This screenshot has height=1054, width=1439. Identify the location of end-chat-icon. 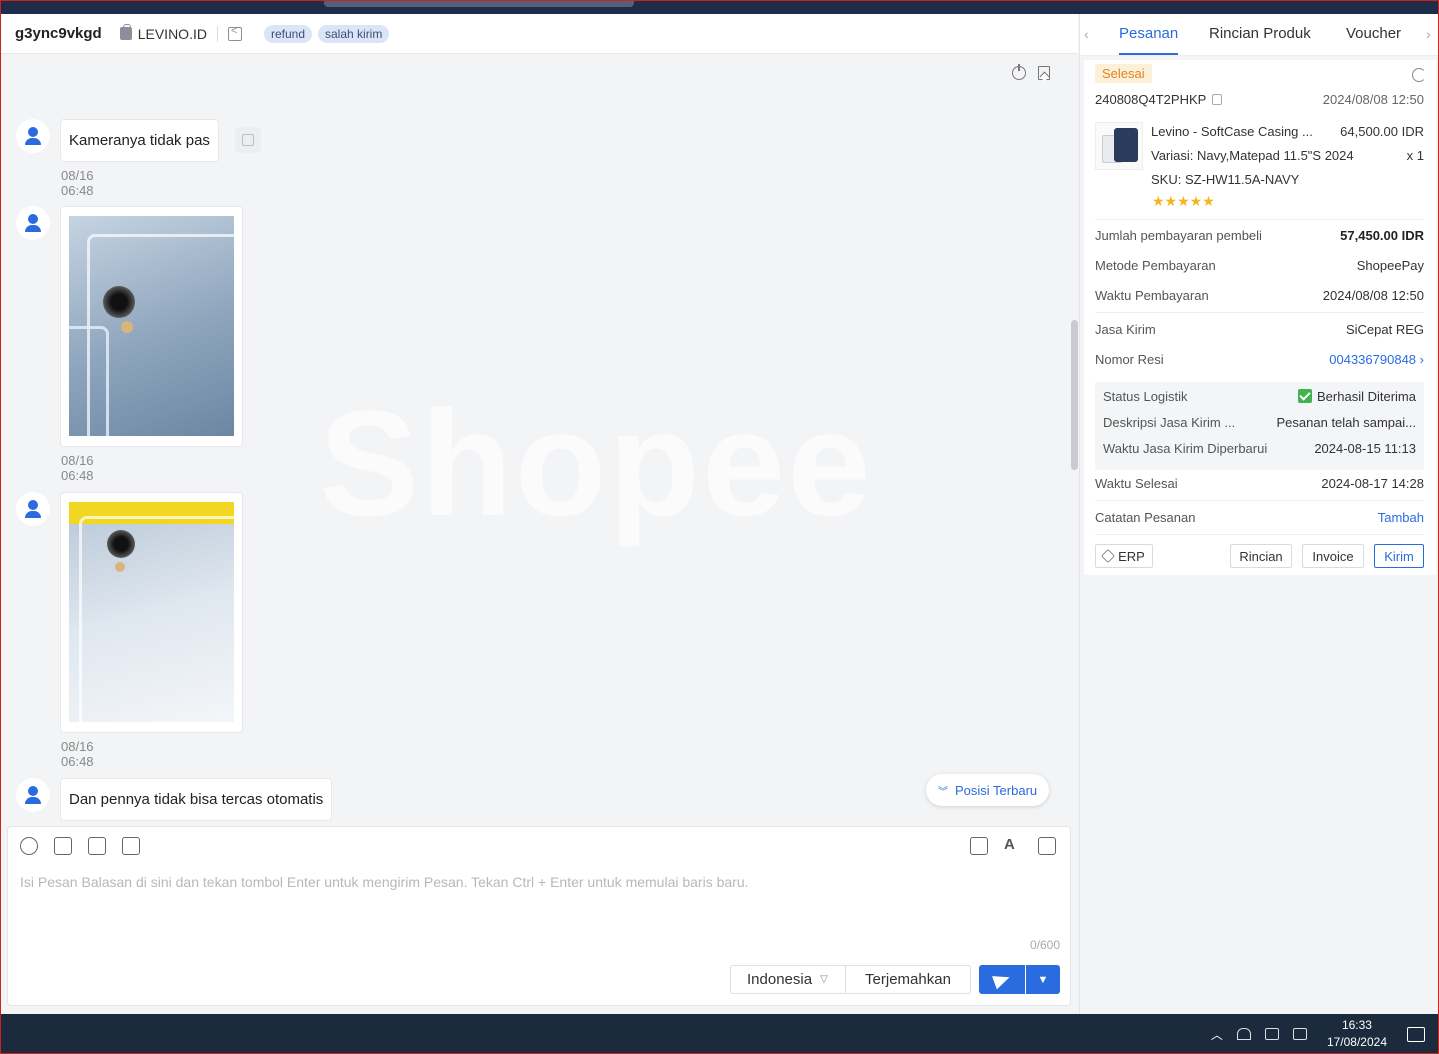
(1019, 72).